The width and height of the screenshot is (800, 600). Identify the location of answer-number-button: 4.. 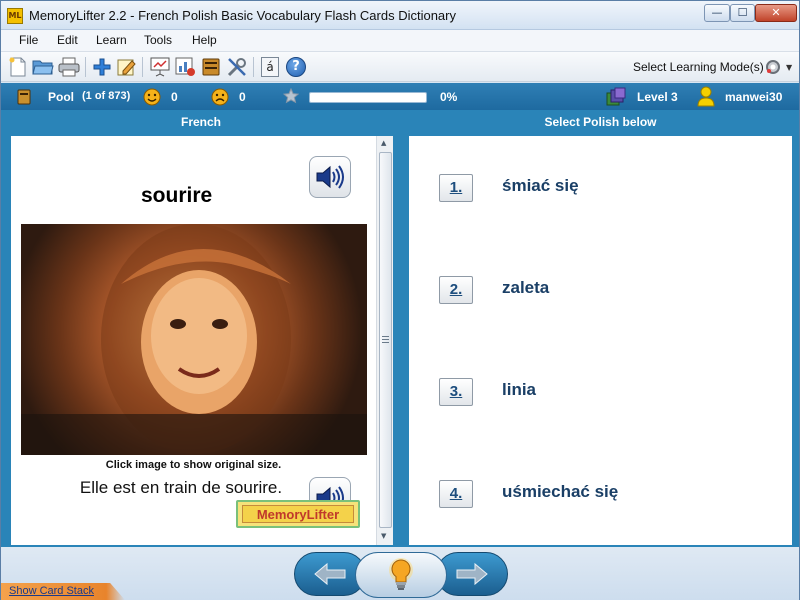
(456, 494).